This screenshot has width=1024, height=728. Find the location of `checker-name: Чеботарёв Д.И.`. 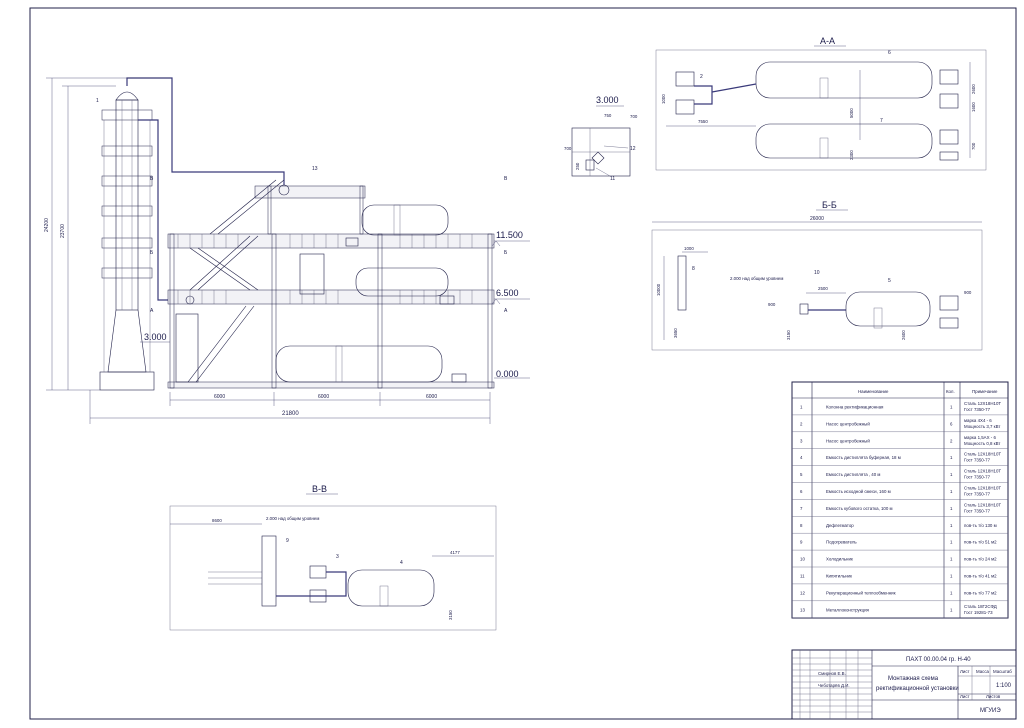

checker-name: Чеботарёв Д.И. is located at coordinates (834, 685).